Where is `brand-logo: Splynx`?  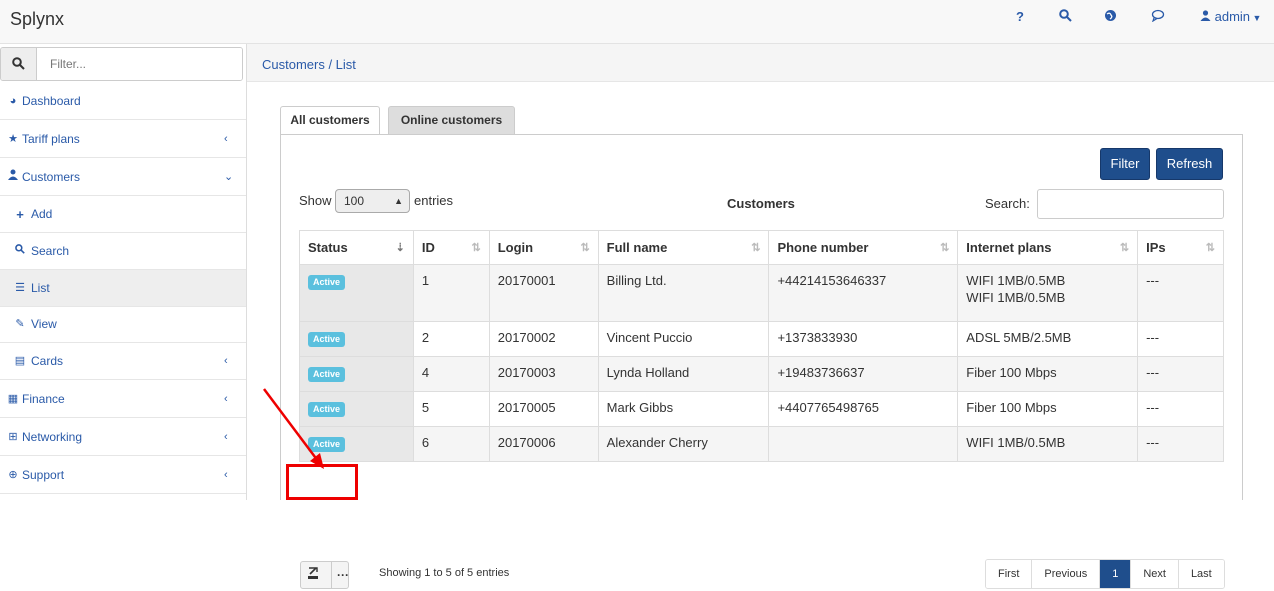 brand-logo: Splynx is located at coordinates (37, 19).